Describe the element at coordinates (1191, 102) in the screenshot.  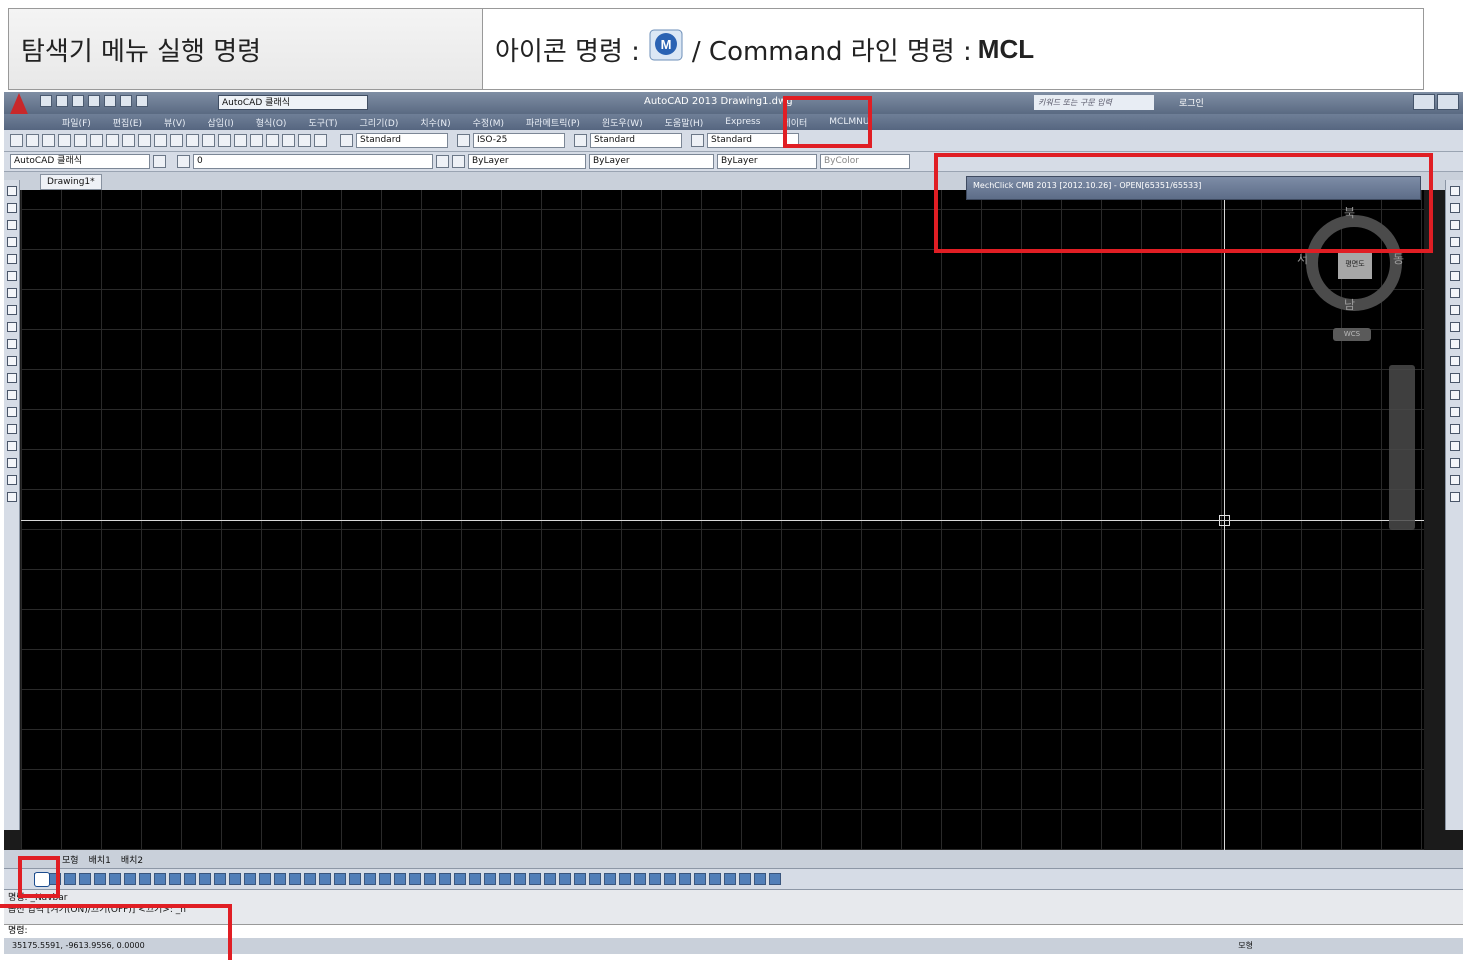
I see `login-button: 로그인` at that location.